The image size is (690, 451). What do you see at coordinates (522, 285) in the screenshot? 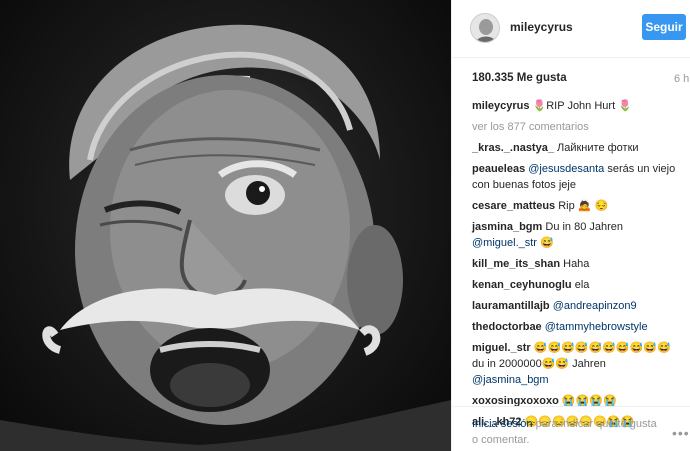
I see `comment-username: kenan_ceyhunoglu` at bounding box center [522, 285].